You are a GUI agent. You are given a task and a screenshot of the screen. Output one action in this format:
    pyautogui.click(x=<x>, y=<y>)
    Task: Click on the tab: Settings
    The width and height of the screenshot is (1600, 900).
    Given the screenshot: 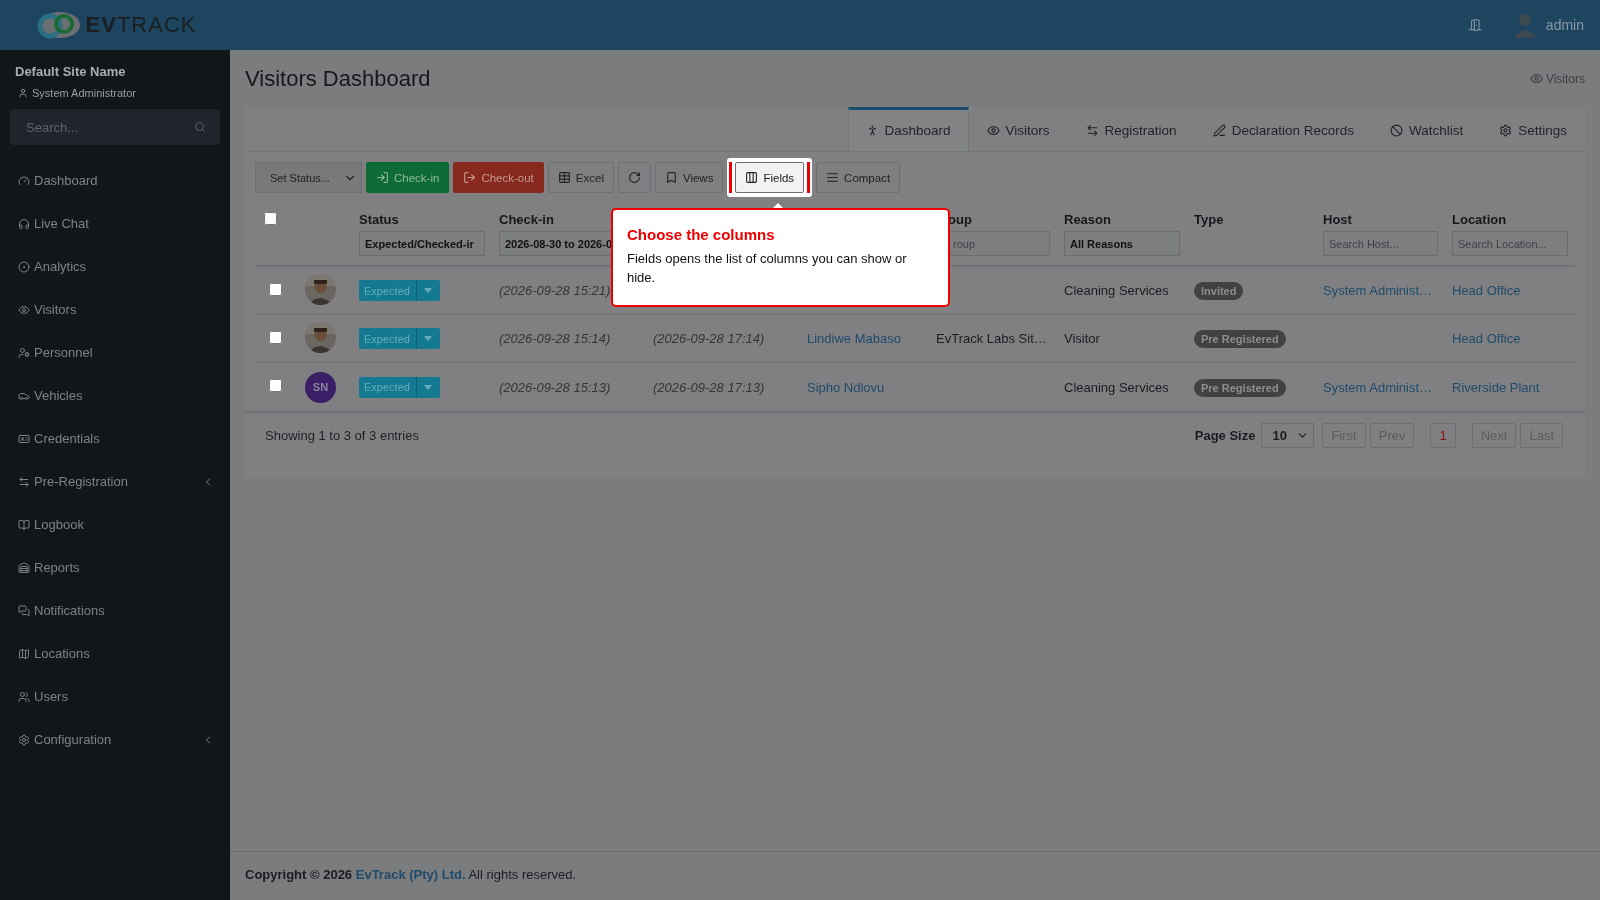 What is the action you would take?
    pyautogui.click(x=1533, y=129)
    